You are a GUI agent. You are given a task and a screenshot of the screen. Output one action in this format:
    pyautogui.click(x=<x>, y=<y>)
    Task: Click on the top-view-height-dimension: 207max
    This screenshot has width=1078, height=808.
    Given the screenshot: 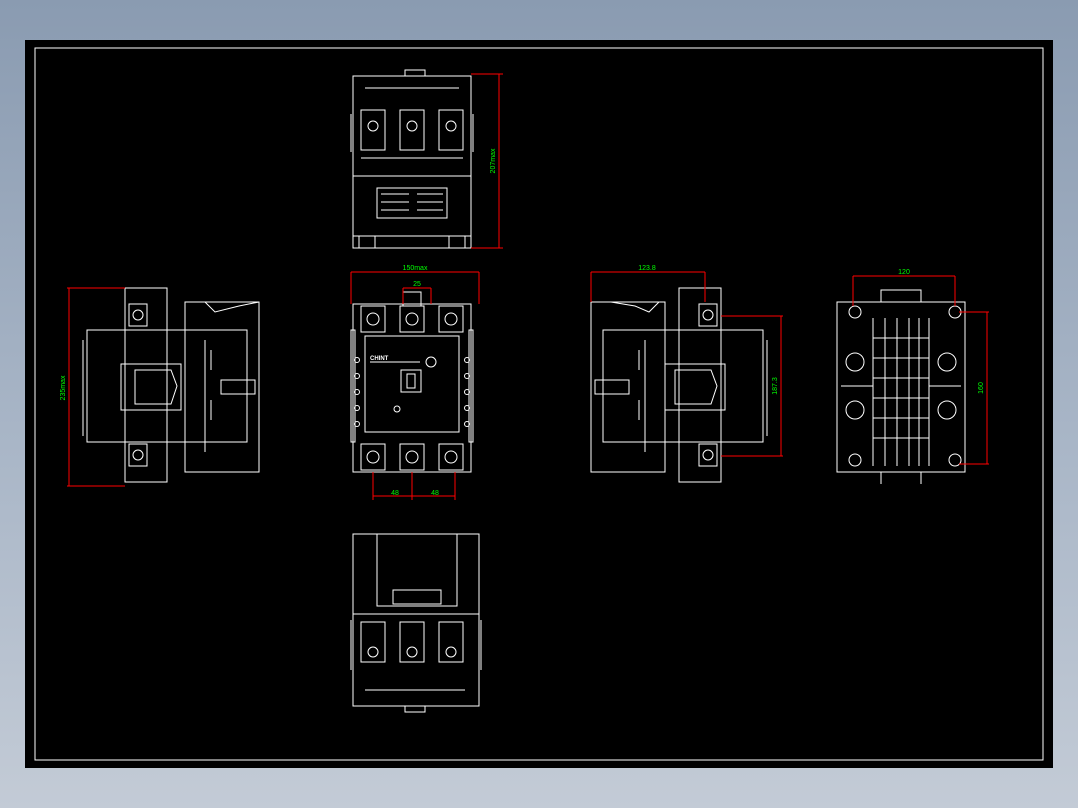 What is the action you would take?
    pyautogui.click(x=493, y=160)
    